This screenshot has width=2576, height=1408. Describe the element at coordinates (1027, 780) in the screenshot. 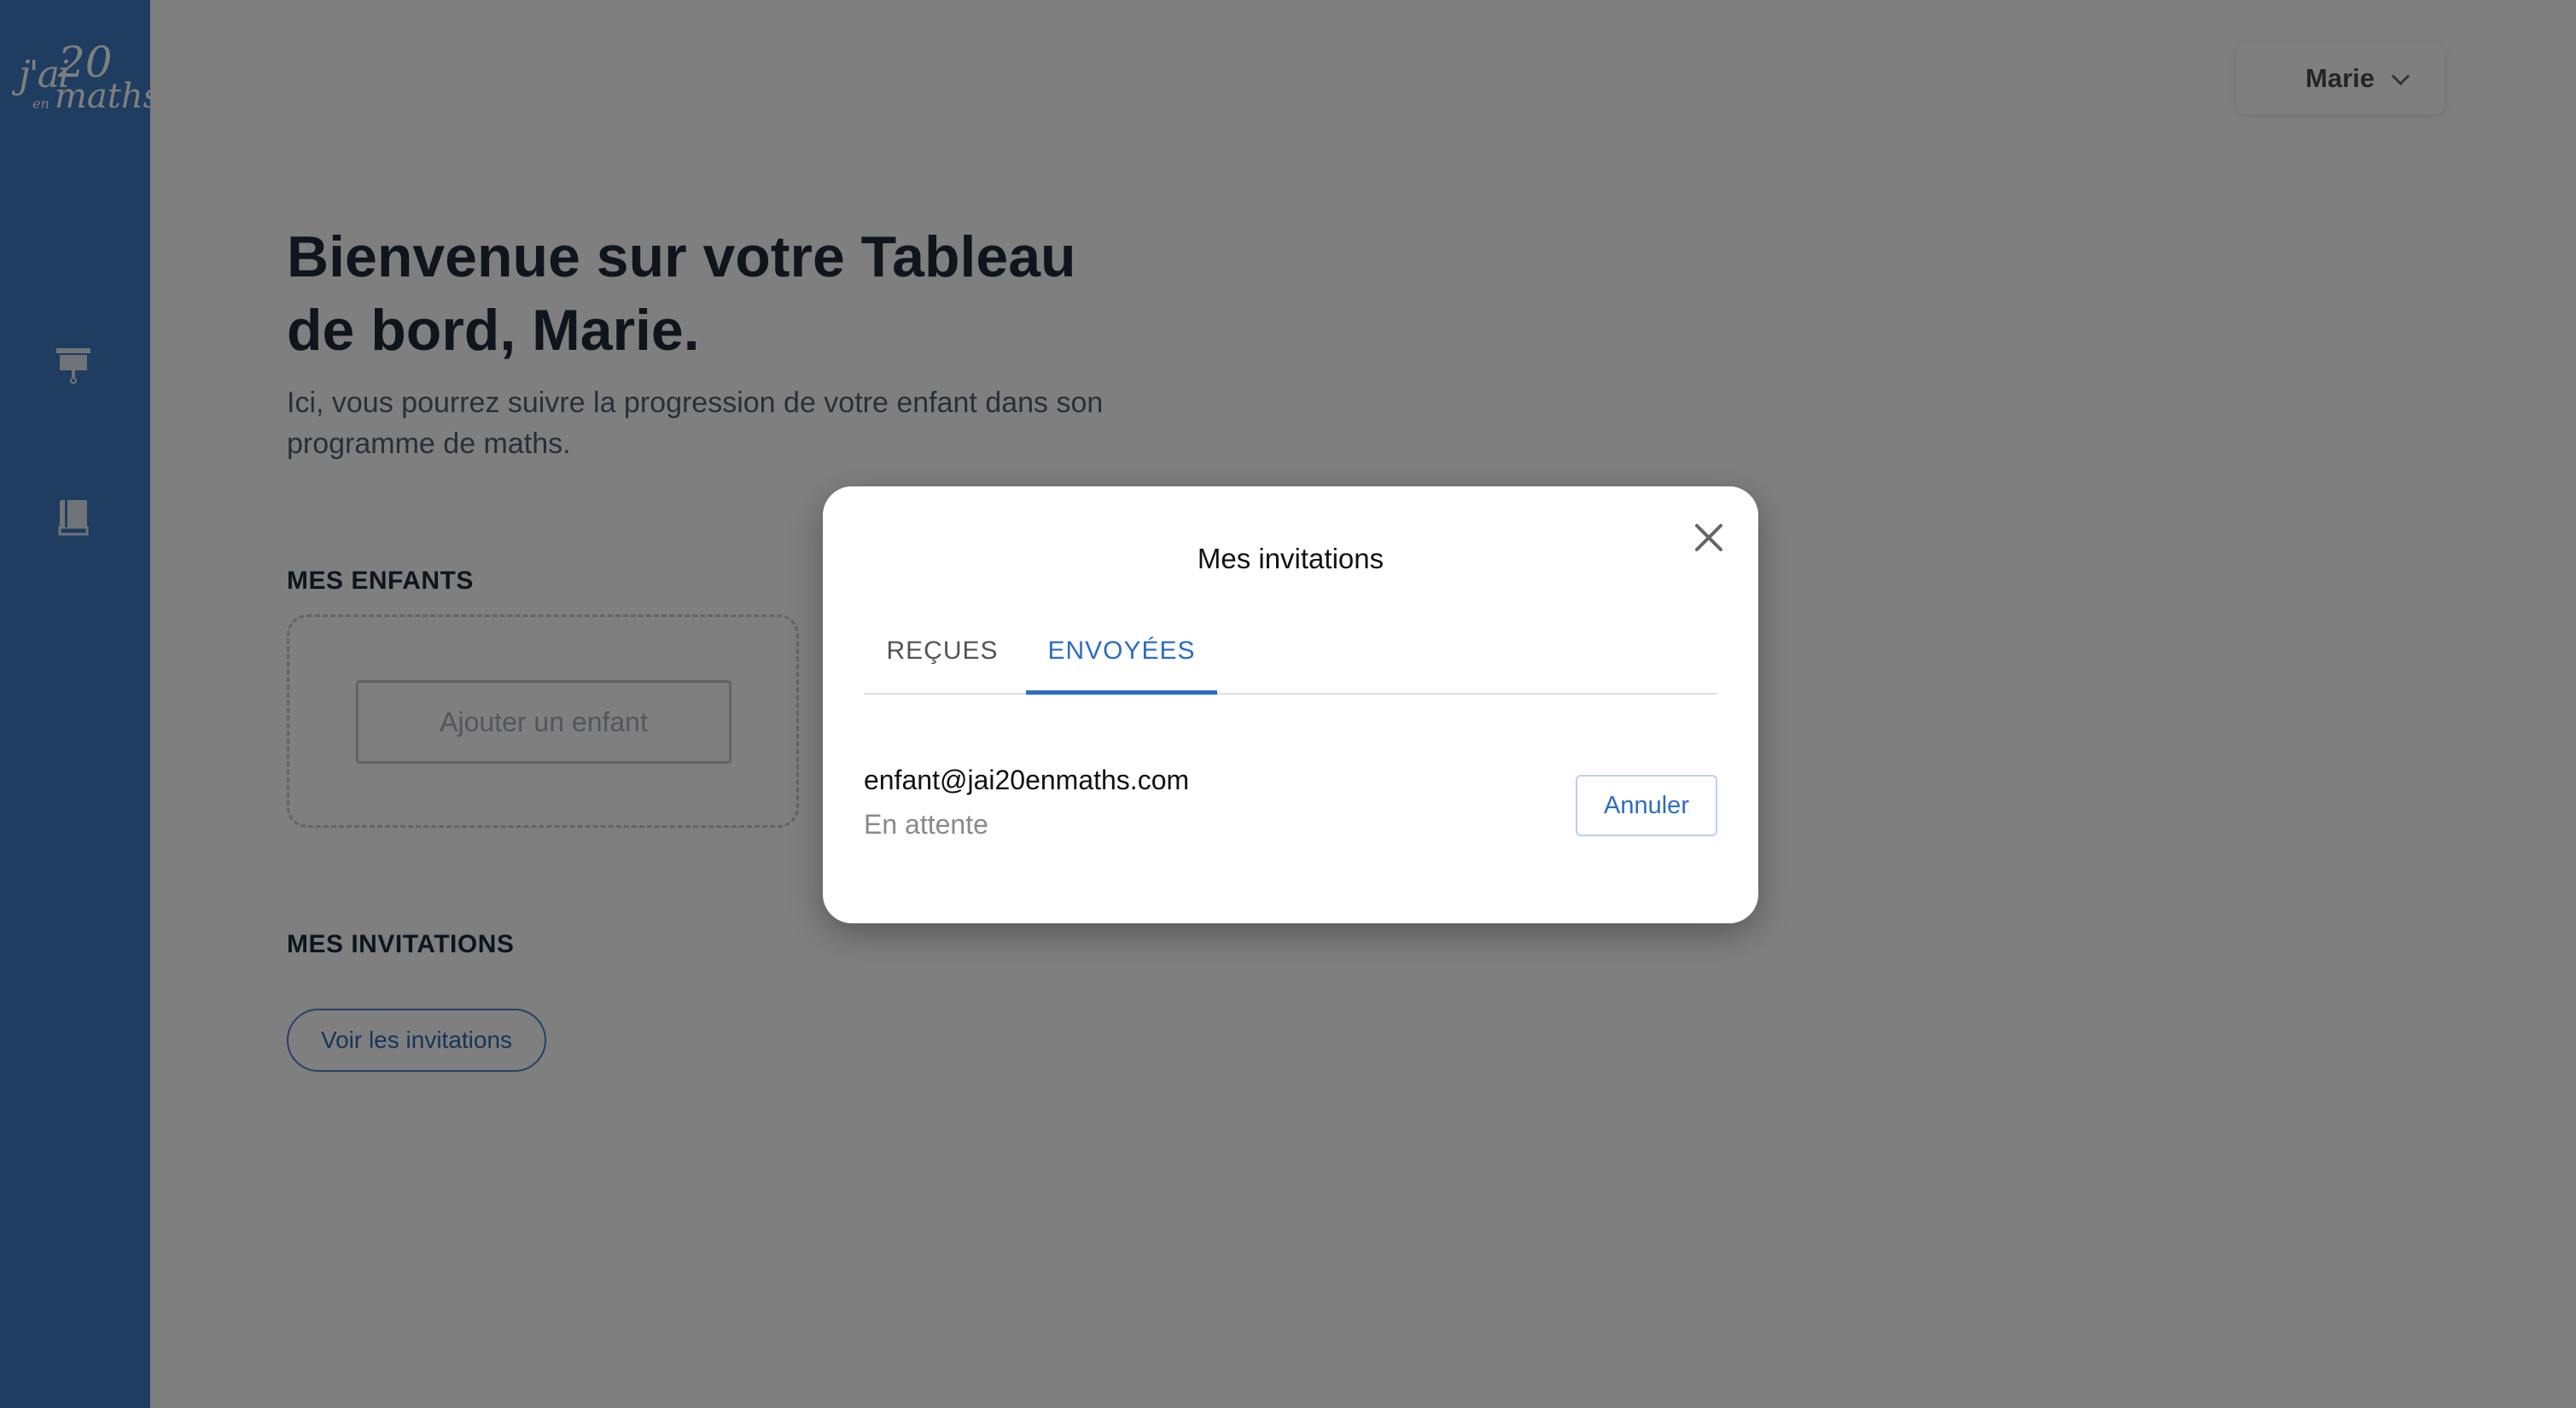

I see `invitation-email: enfant@jai20enmaths.com` at that location.